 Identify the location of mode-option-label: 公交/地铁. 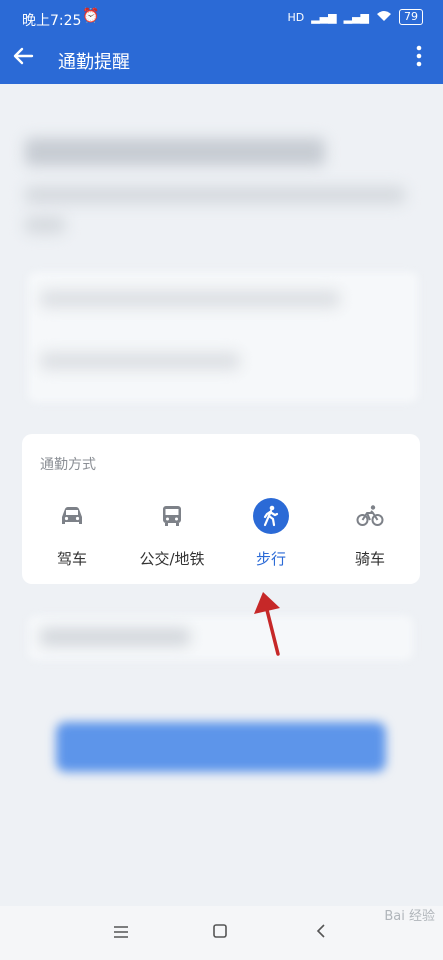
(172, 559).